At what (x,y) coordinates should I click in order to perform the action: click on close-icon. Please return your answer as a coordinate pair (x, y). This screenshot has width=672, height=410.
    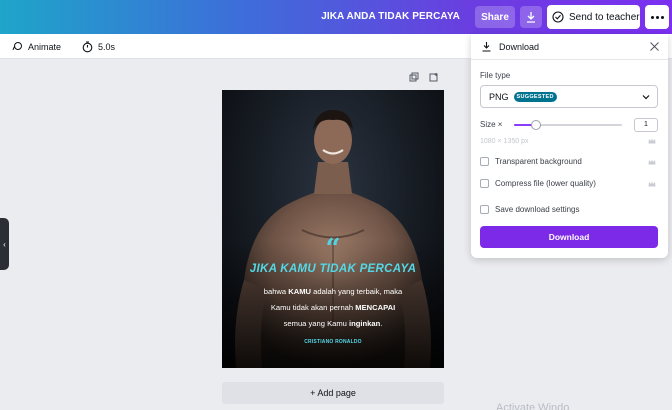
    Looking at the image, I should click on (654, 46).